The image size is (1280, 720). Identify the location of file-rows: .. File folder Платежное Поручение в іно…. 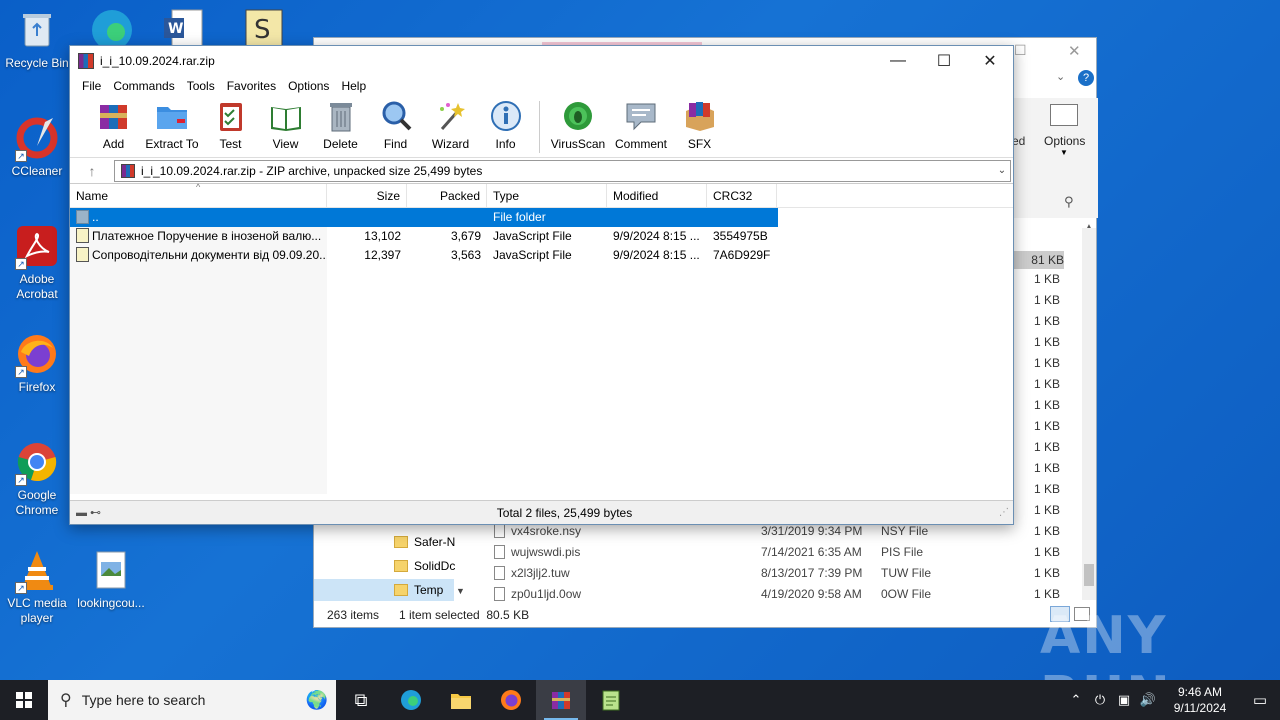
(541, 236).